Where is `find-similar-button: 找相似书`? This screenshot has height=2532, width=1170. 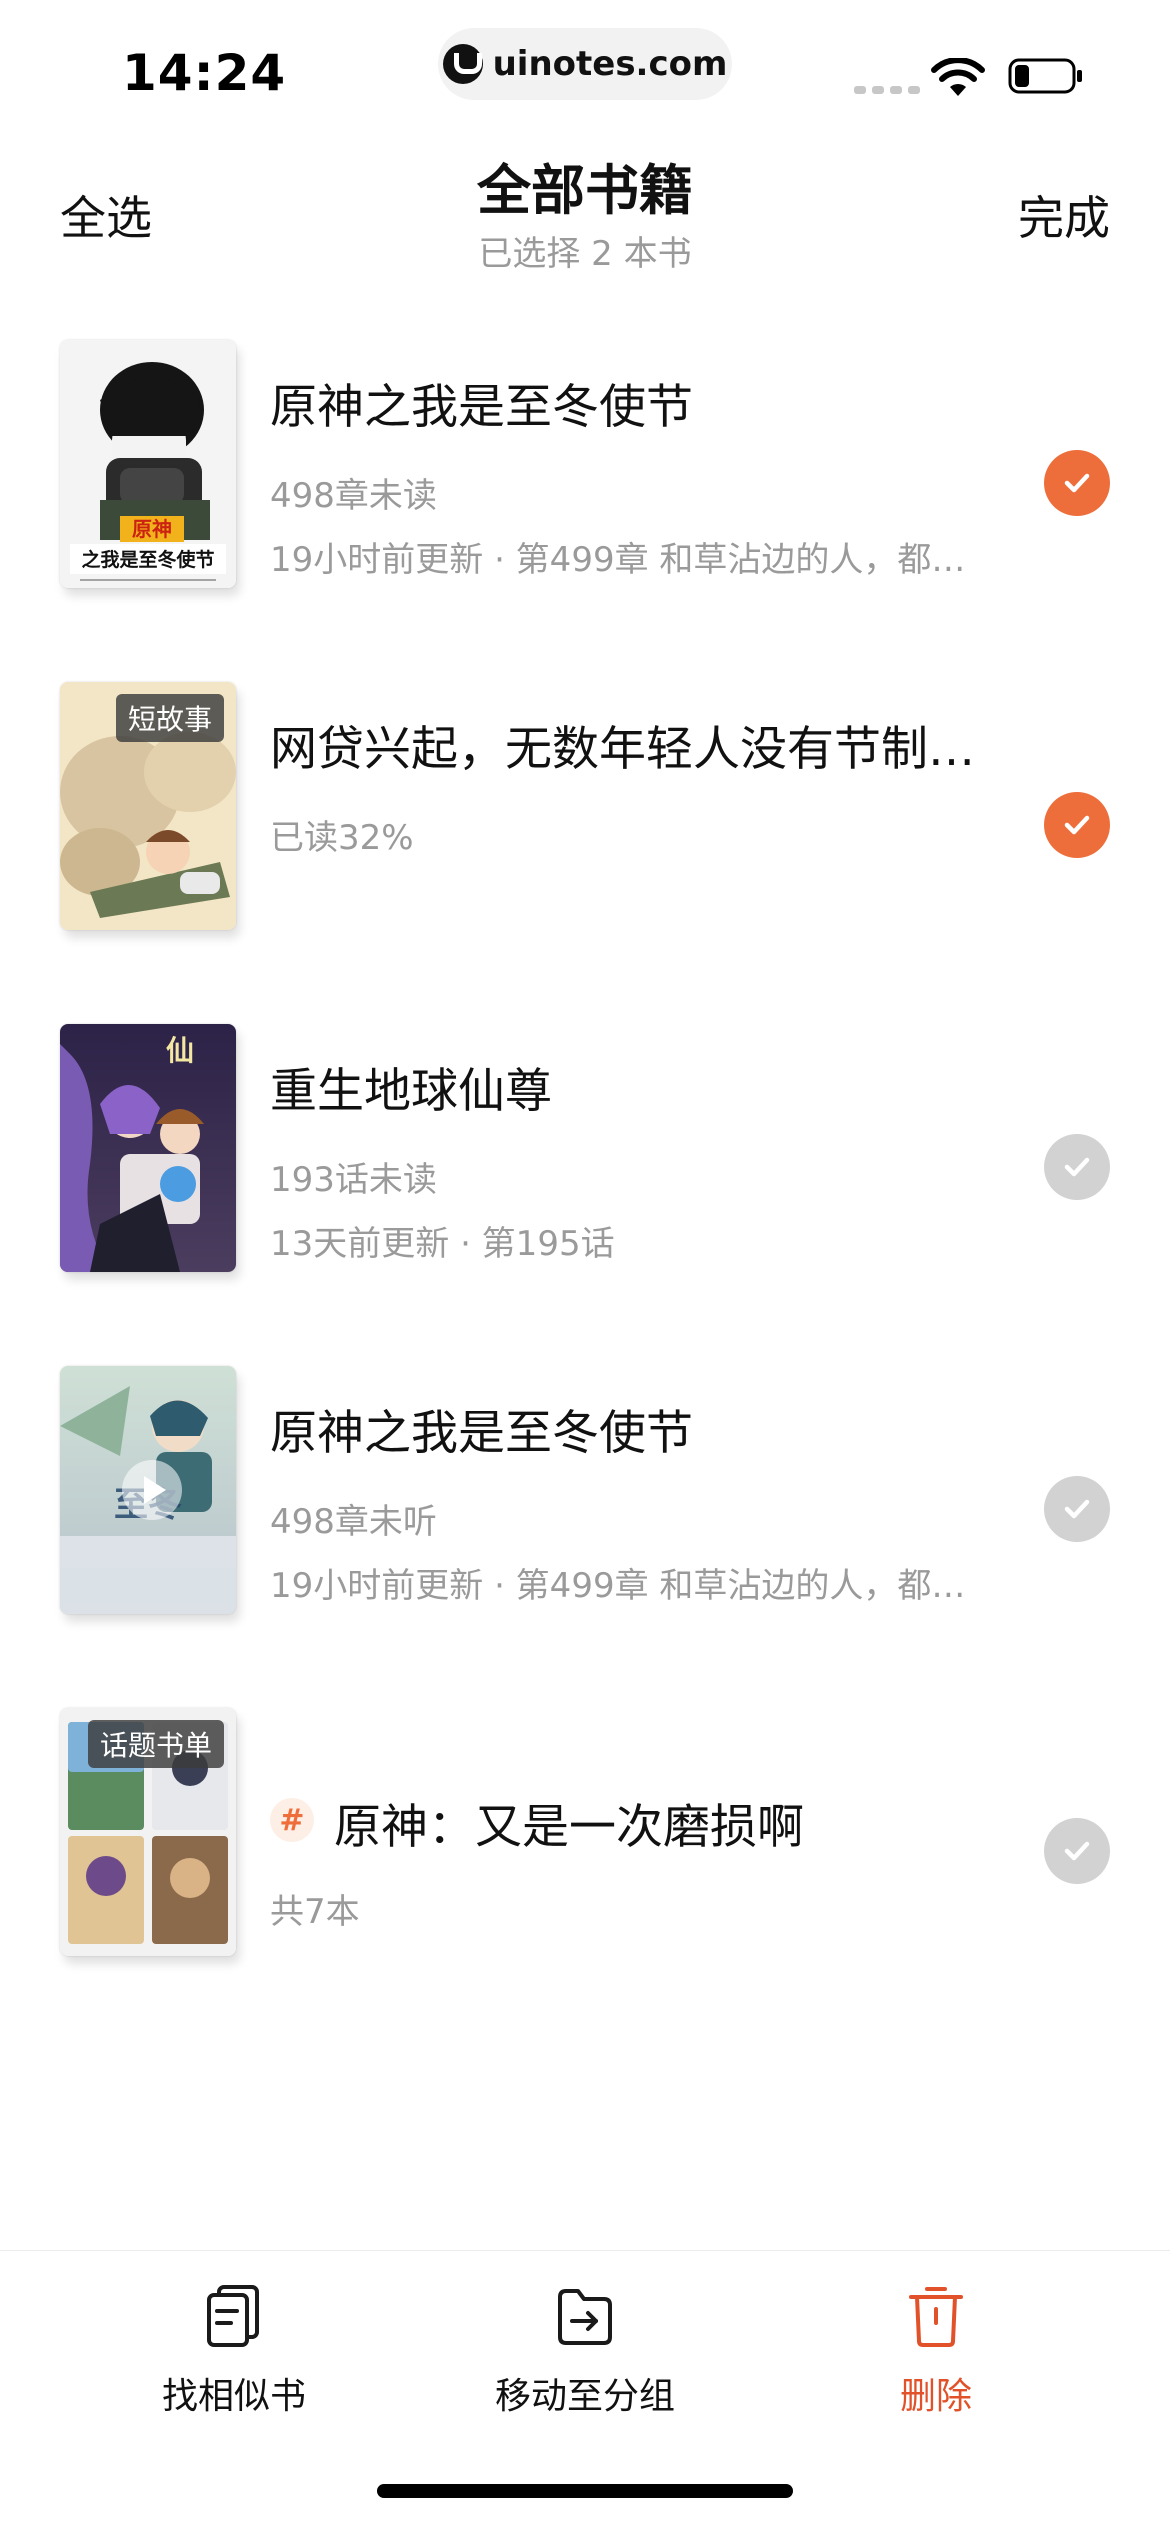
find-similar-button: 找相似书 is located at coordinates (234, 2351).